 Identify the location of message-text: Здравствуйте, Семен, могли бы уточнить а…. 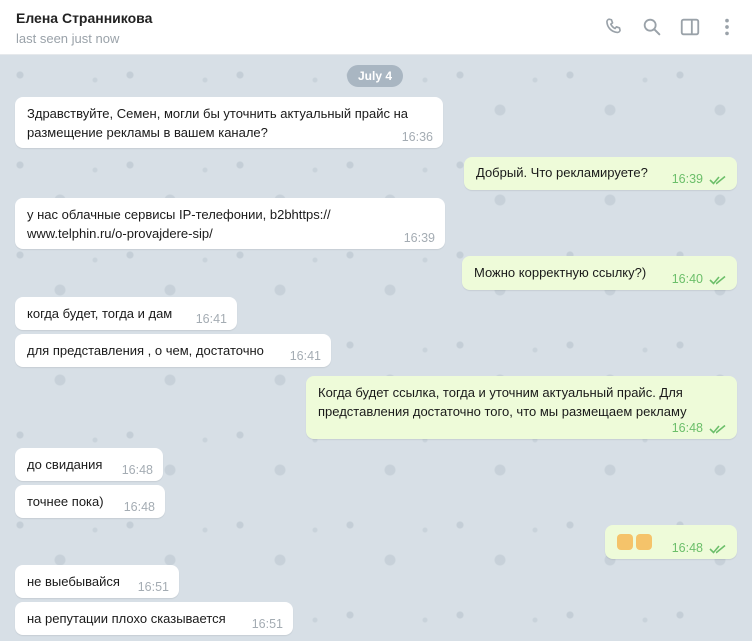
(218, 123).